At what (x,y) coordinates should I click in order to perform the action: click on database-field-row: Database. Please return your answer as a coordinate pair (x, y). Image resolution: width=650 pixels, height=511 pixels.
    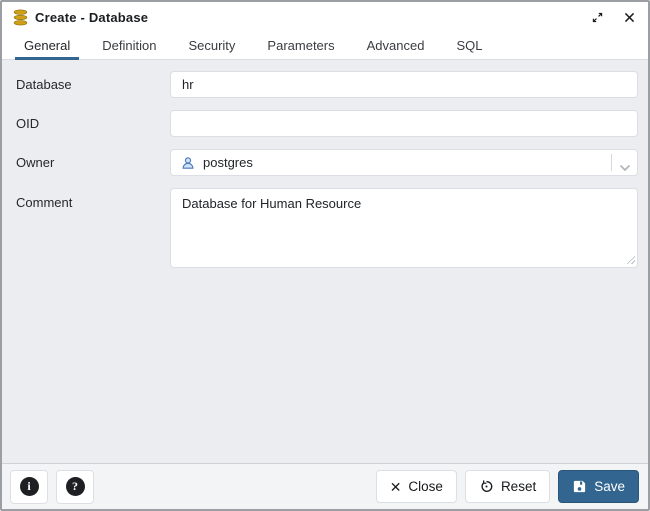
    Looking at the image, I should click on (327, 84).